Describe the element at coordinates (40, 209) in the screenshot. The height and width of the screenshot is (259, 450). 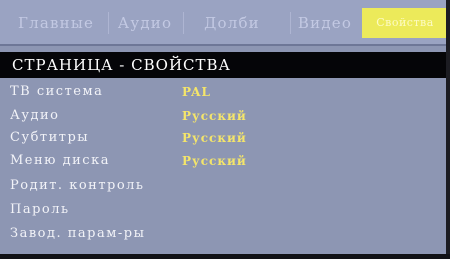
I see `setting-label: Пароль` at that location.